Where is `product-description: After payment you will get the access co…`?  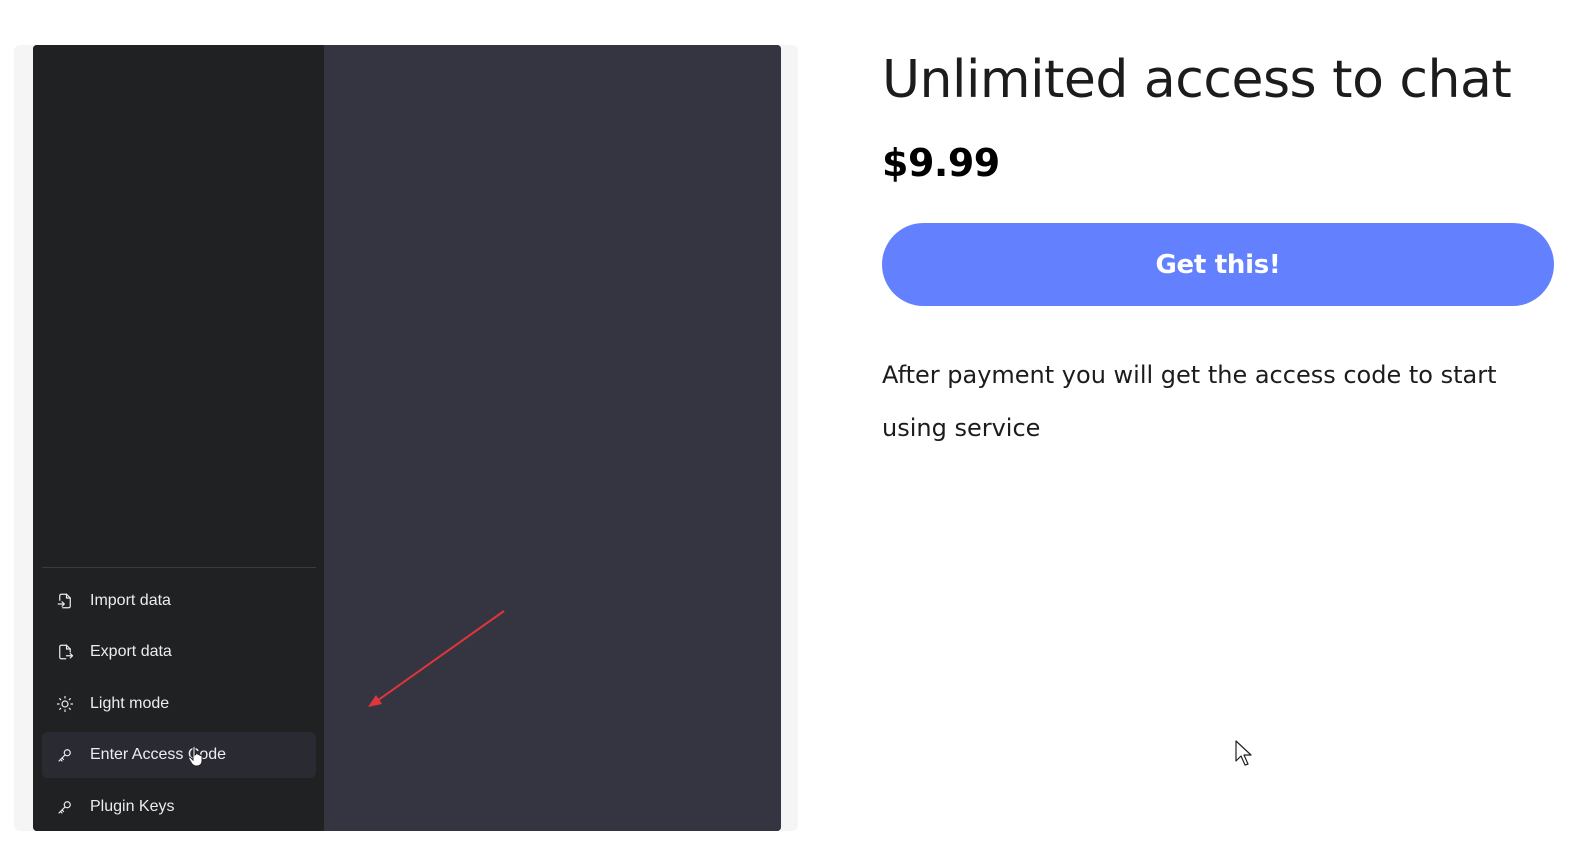
product-description: After payment you will get the access co… is located at coordinates (1189, 401).